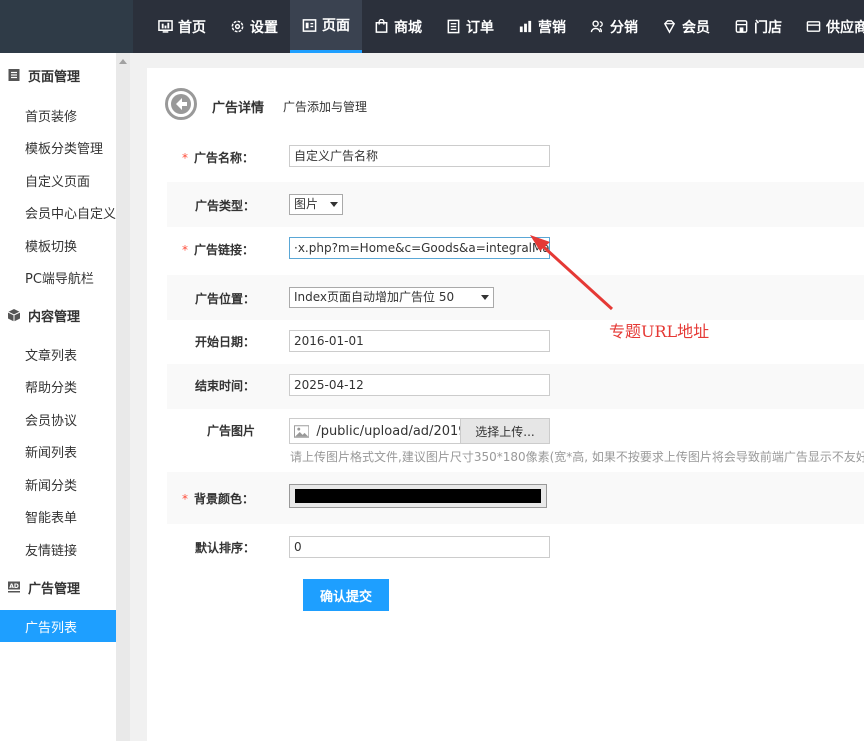 Image resolution: width=864 pixels, height=741 pixels. What do you see at coordinates (306, 204) in the screenshot?
I see `ad-type-value: 图片` at bounding box center [306, 204].